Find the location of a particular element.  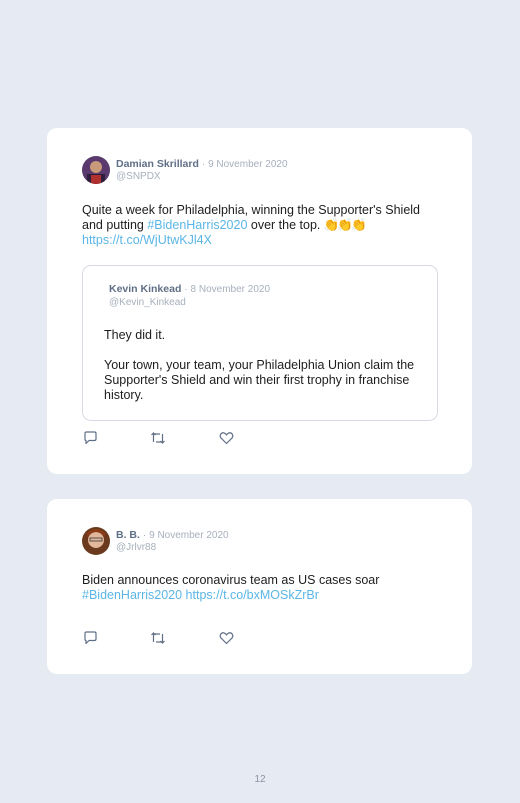

quoted-text-line1: They did it. is located at coordinates (135, 335).